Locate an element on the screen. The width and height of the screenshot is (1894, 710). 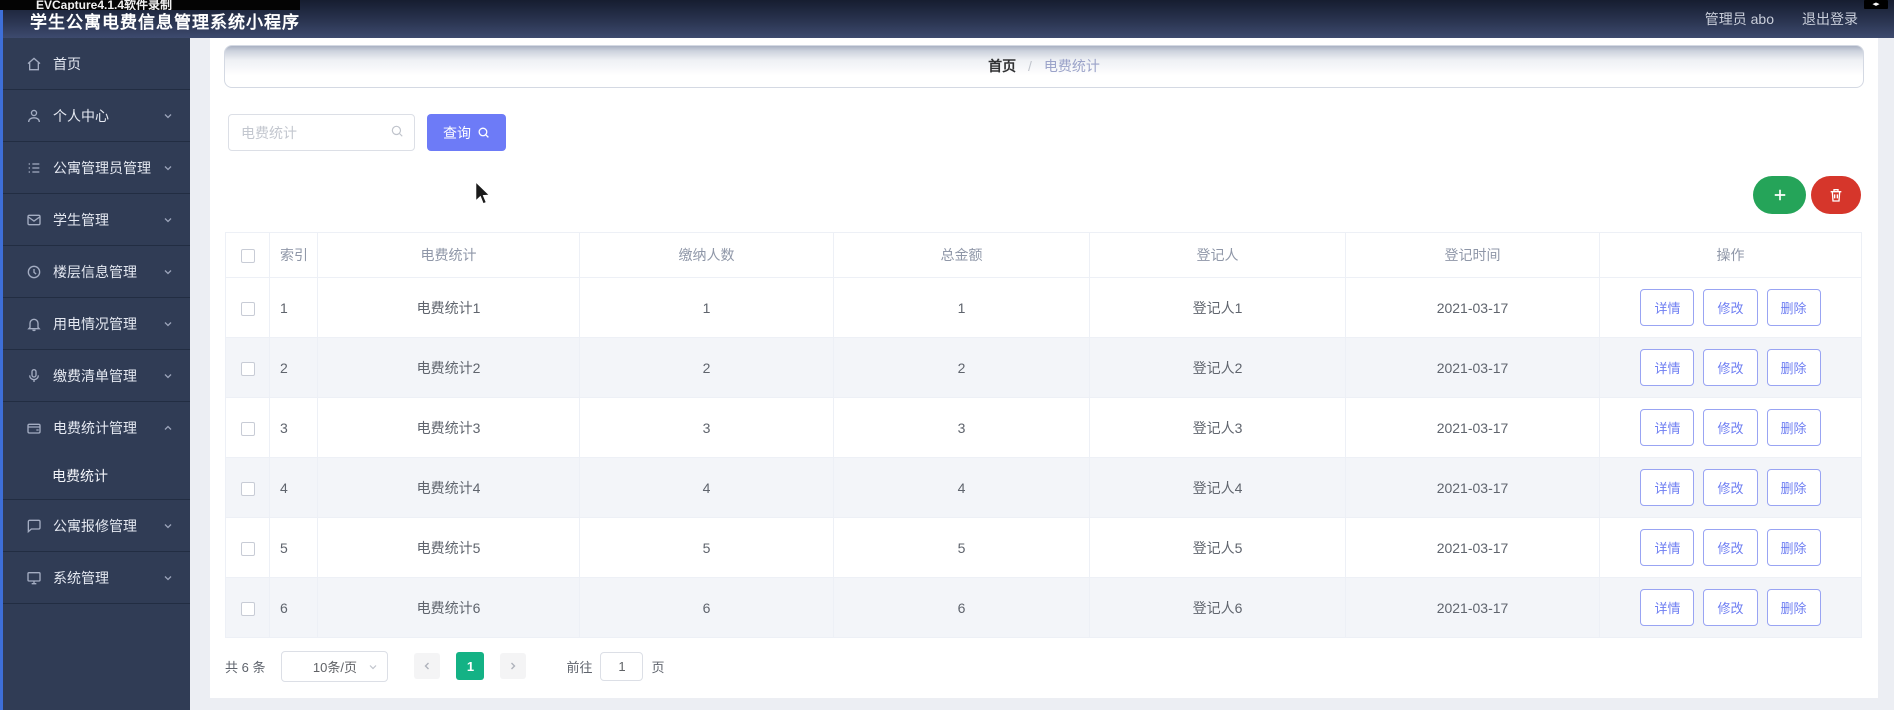
sidebar-block: 学生管理 is located at coordinates (95, 220).